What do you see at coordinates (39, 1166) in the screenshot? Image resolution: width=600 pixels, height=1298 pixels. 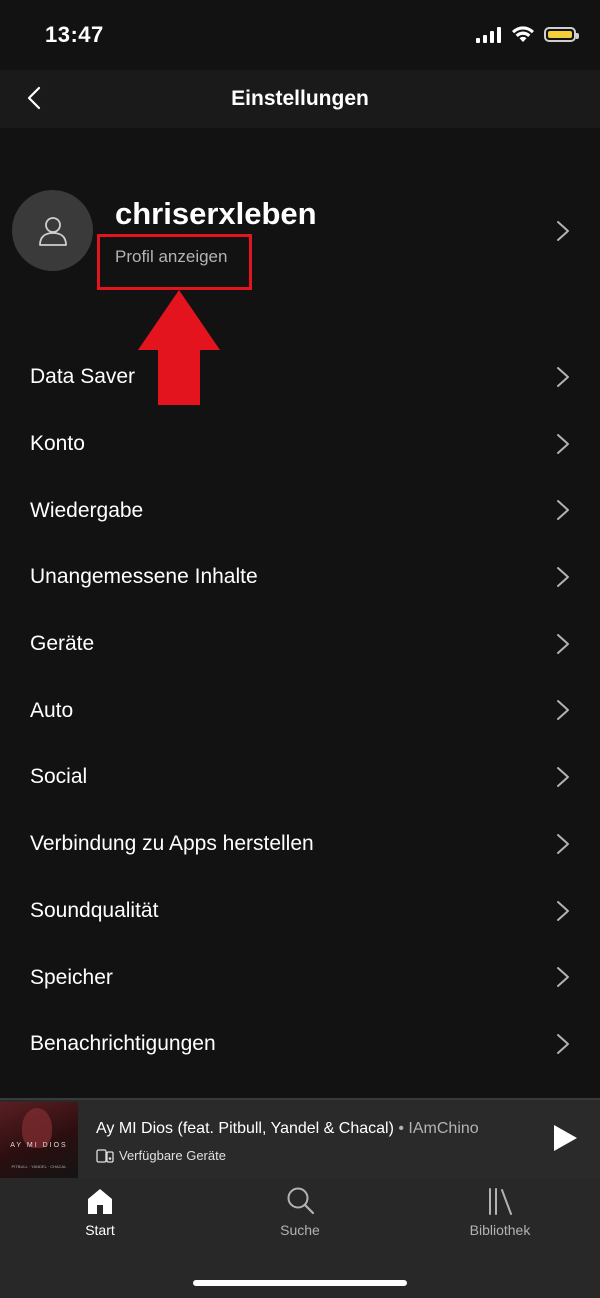 I see `cover-subtitle: PITBULL · YANDEL · CHACAL` at bounding box center [39, 1166].